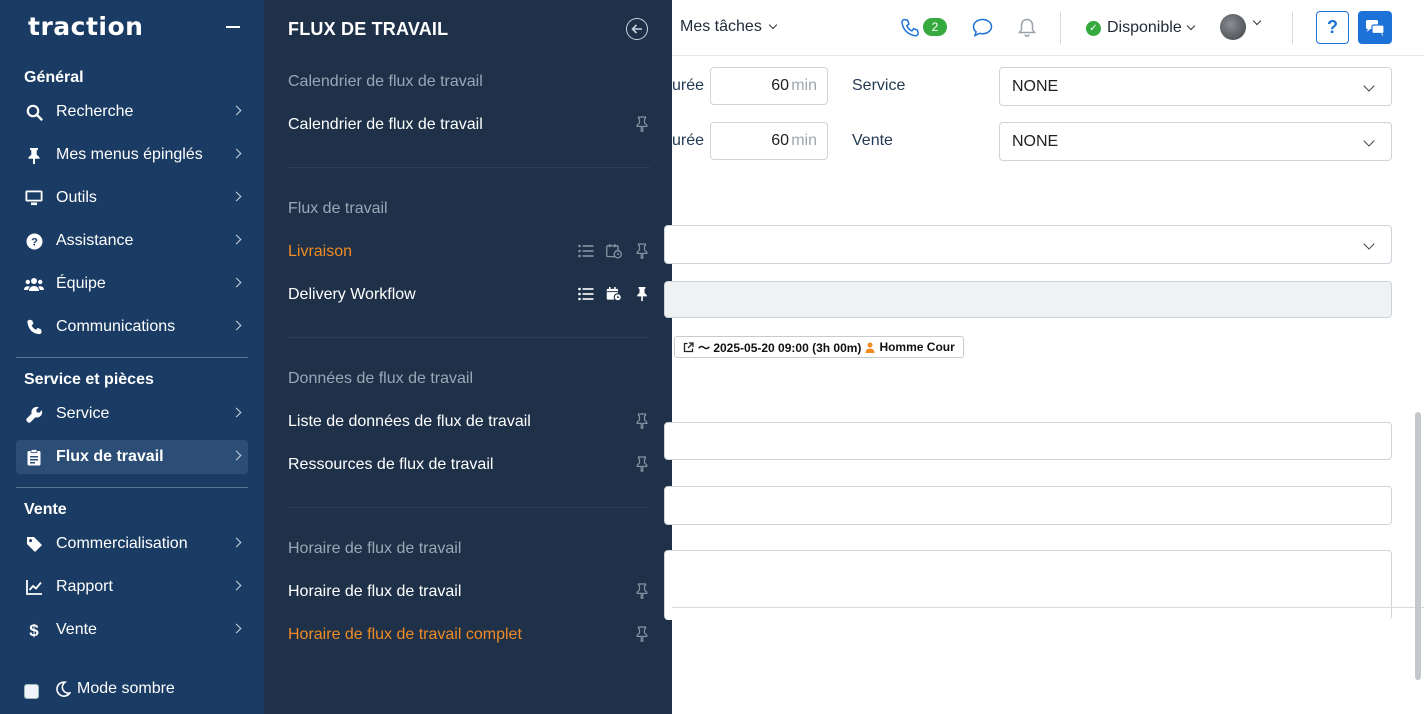 The image size is (1424, 714). What do you see at coordinates (95, 111) in the screenshot?
I see `sidebar-item-label: Recherche` at bounding box center [95, 111].